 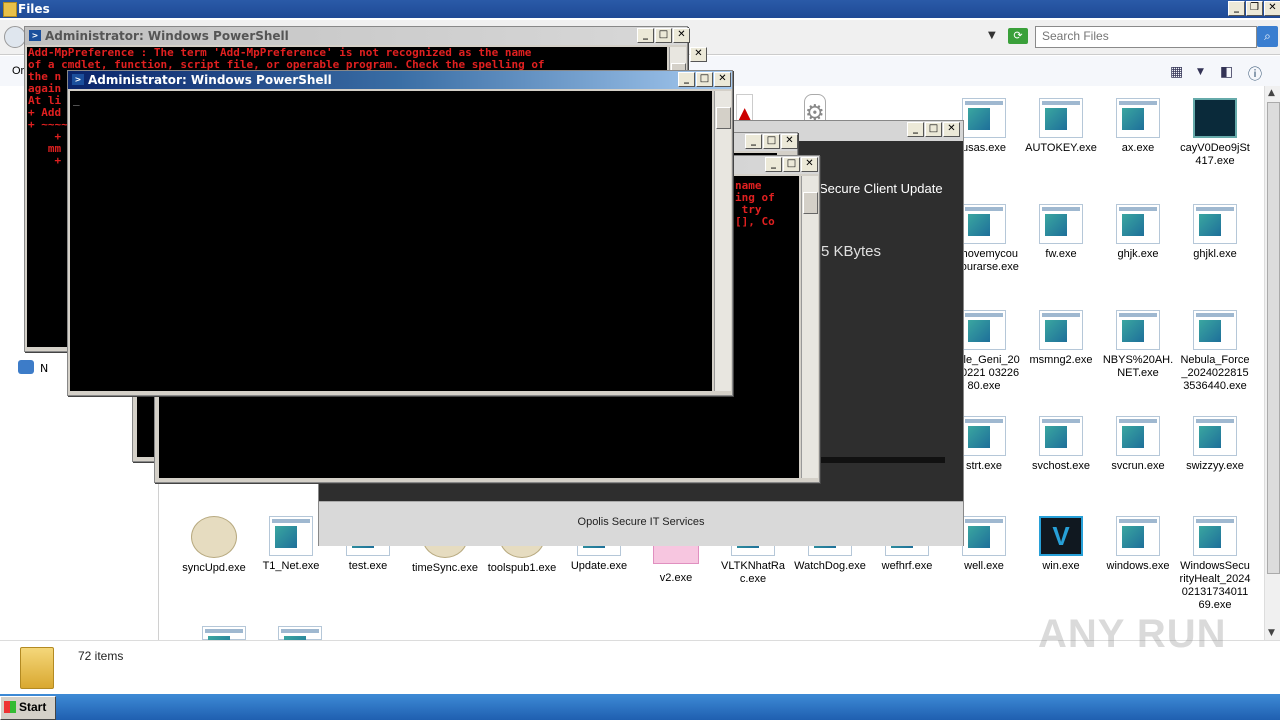 I want to click on views-icon: ▦, so click(x=1176, y=72).